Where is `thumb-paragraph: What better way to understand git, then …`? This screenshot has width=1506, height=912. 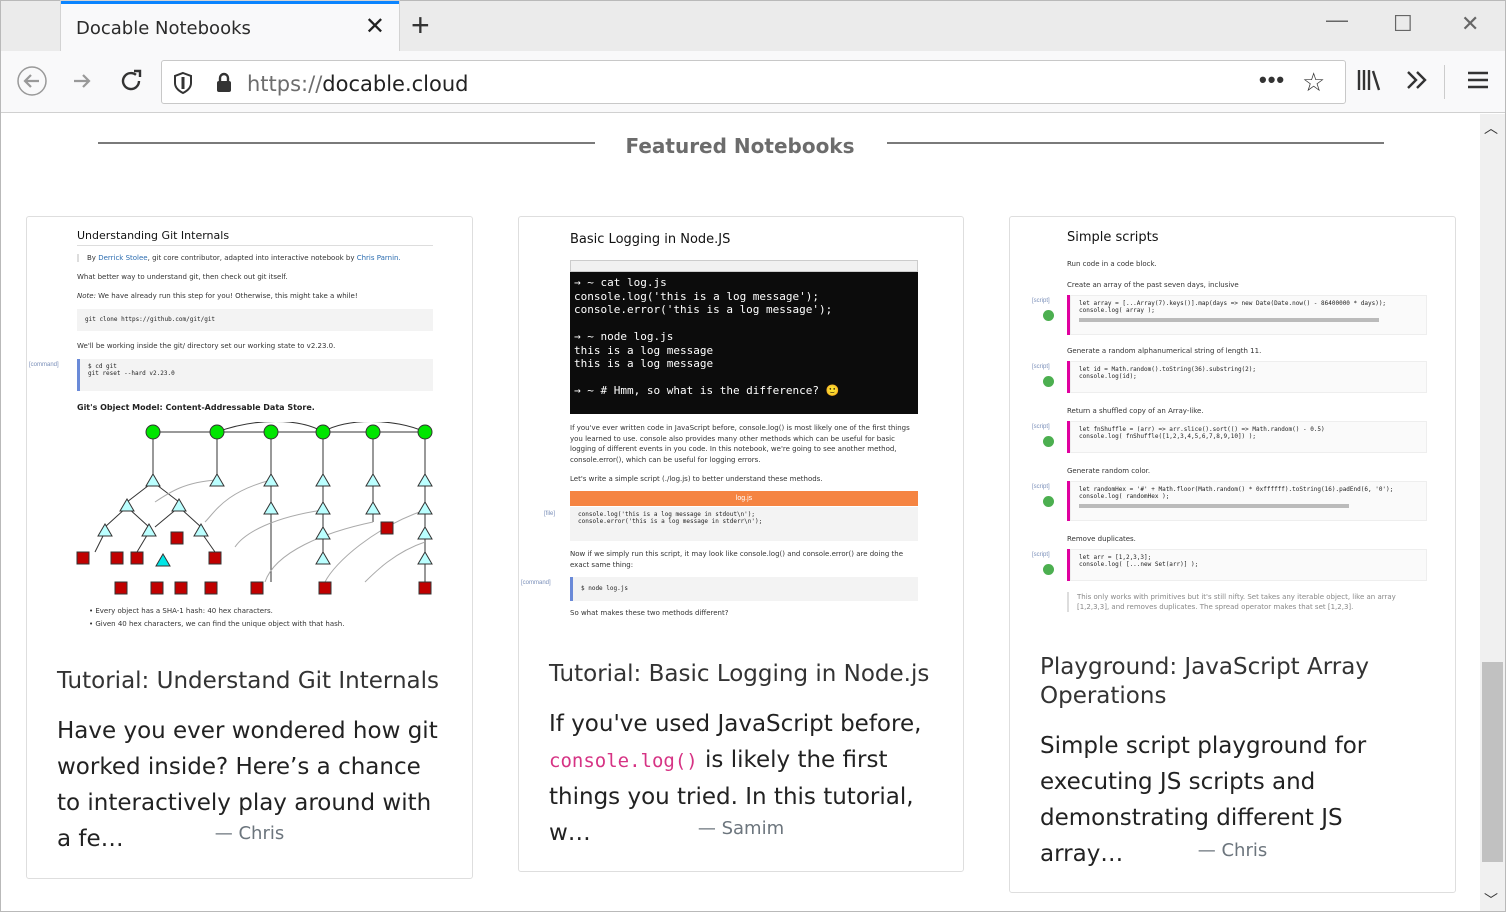
thumb-paragraph: What better way to understand git, then … is located at coordinates (182, 277).